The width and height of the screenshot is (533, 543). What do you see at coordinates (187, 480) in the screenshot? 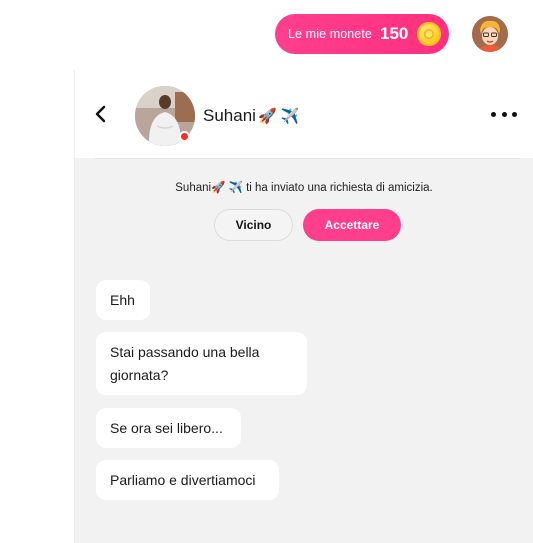
I see `message-bubble: Parliamo e divertiamoci` at bounding box center [187, 480].